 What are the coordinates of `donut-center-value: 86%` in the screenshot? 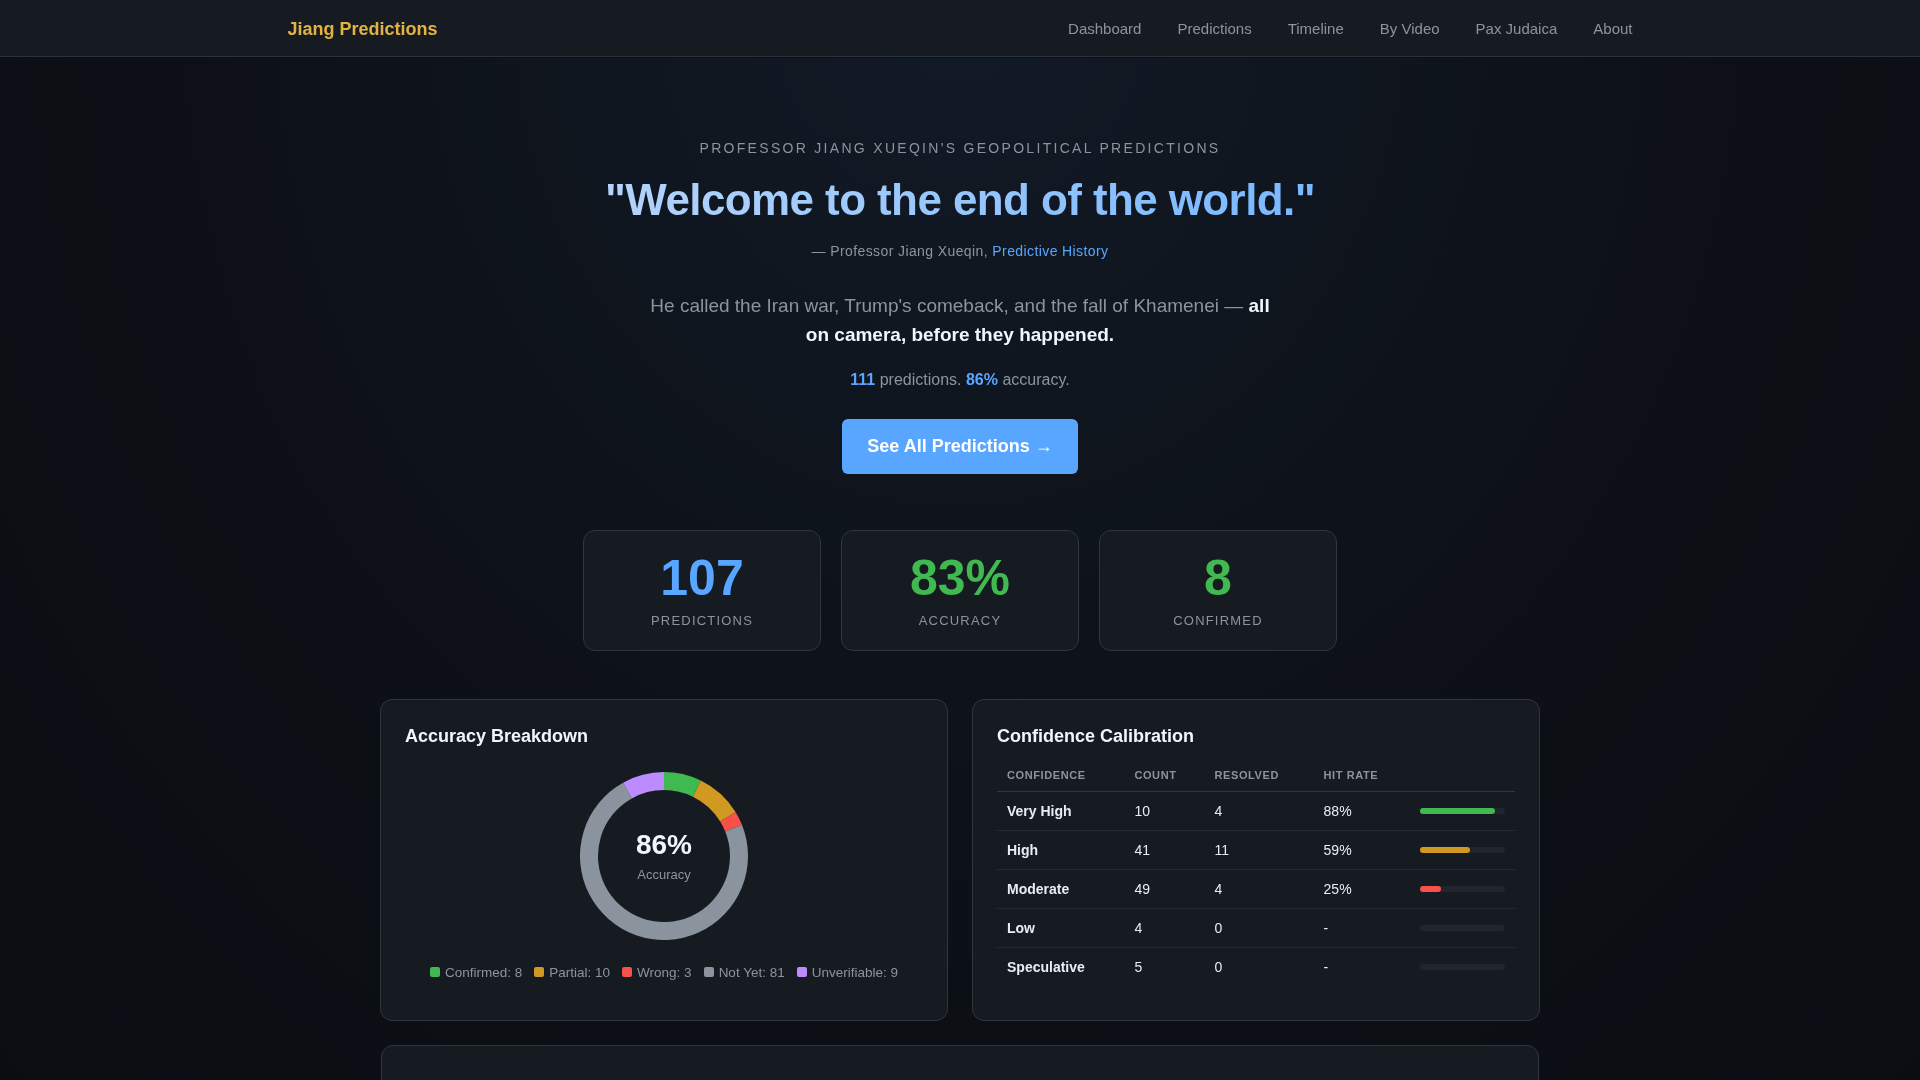 It's located at (663, 845).